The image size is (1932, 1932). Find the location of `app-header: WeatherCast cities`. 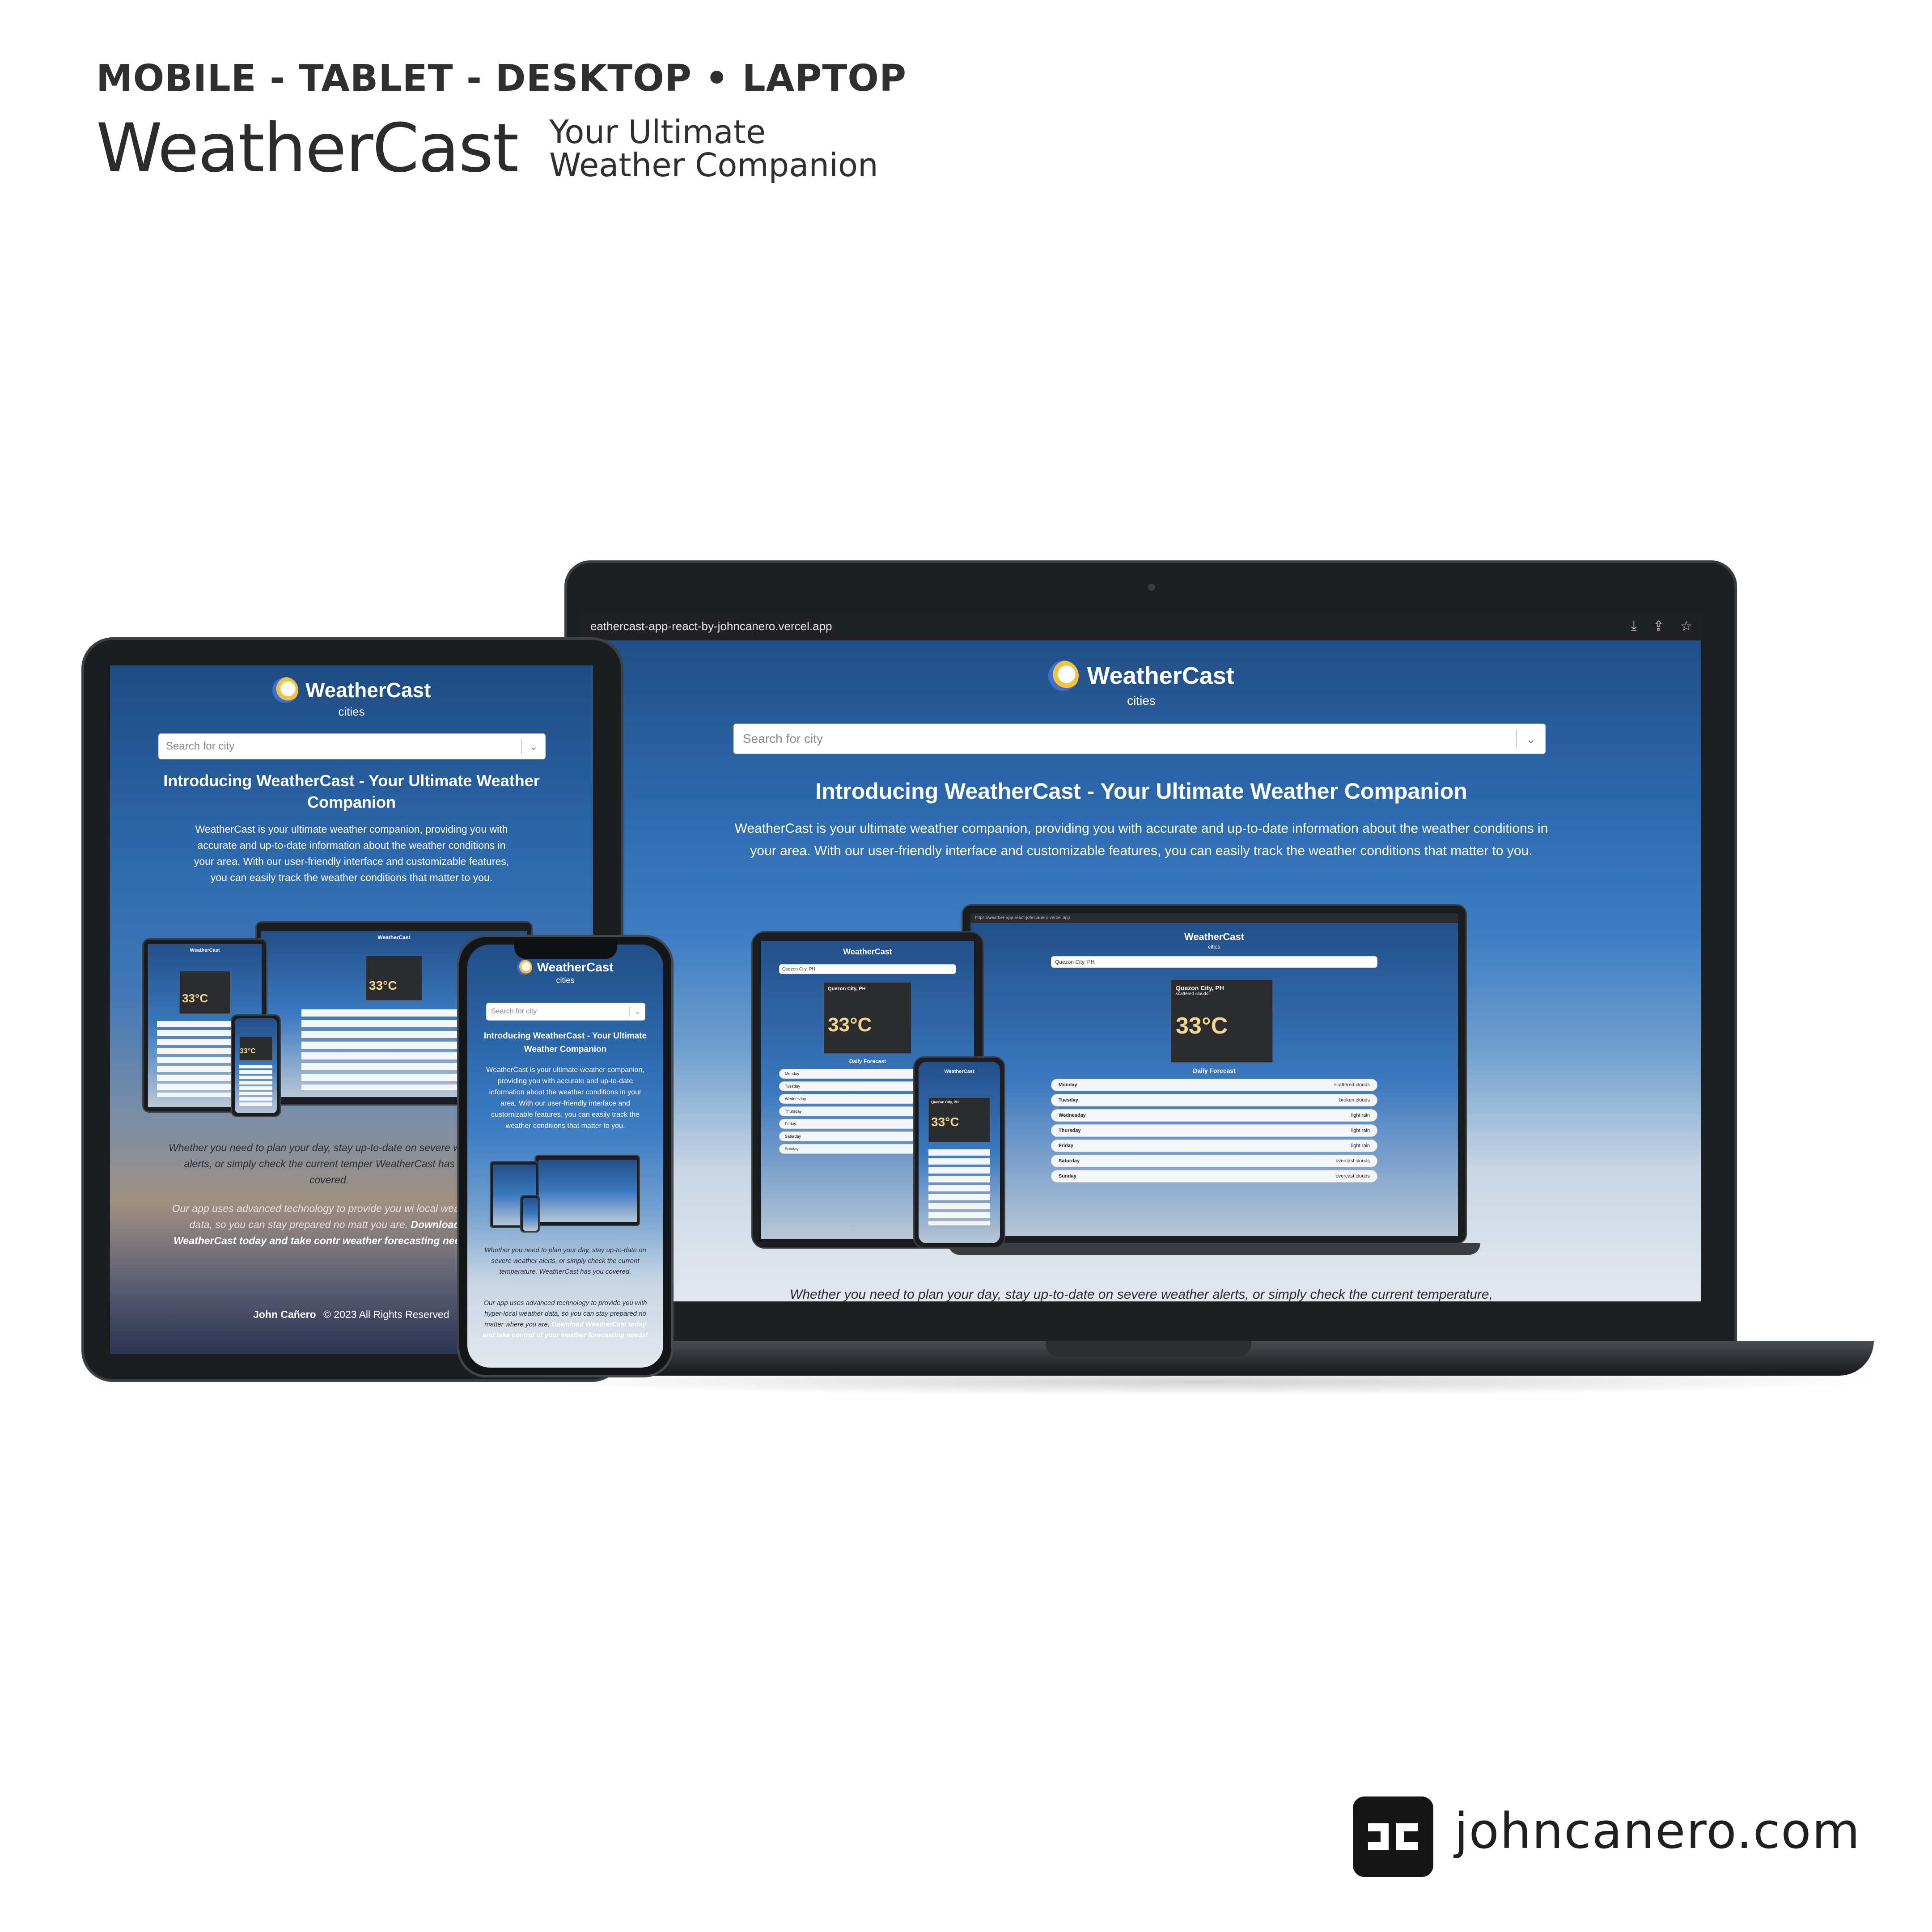

app-header: WeatherCast cities is located at coordinates (1141, 684).